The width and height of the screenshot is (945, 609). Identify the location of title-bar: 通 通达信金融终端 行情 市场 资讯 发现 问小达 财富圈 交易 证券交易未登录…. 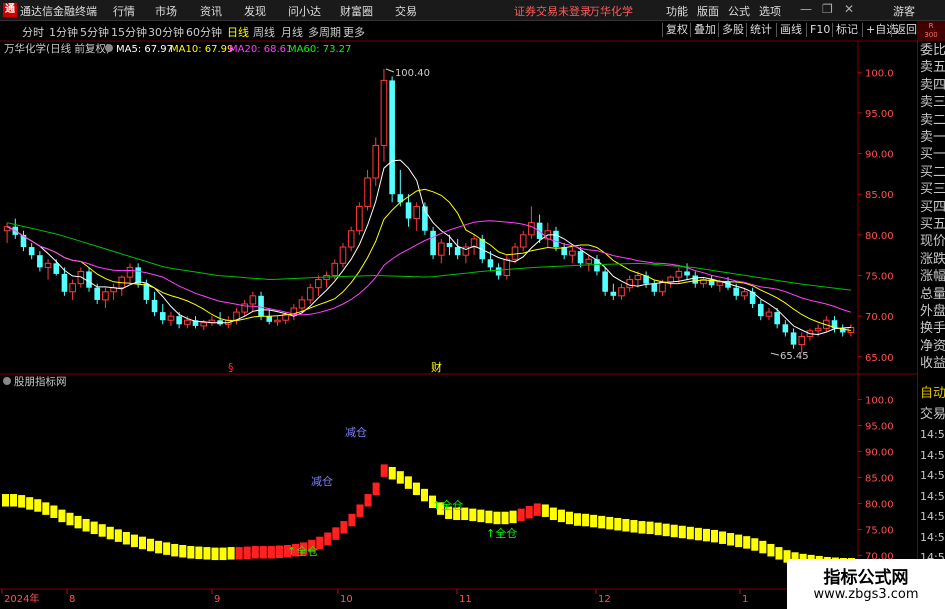
(472, 10).